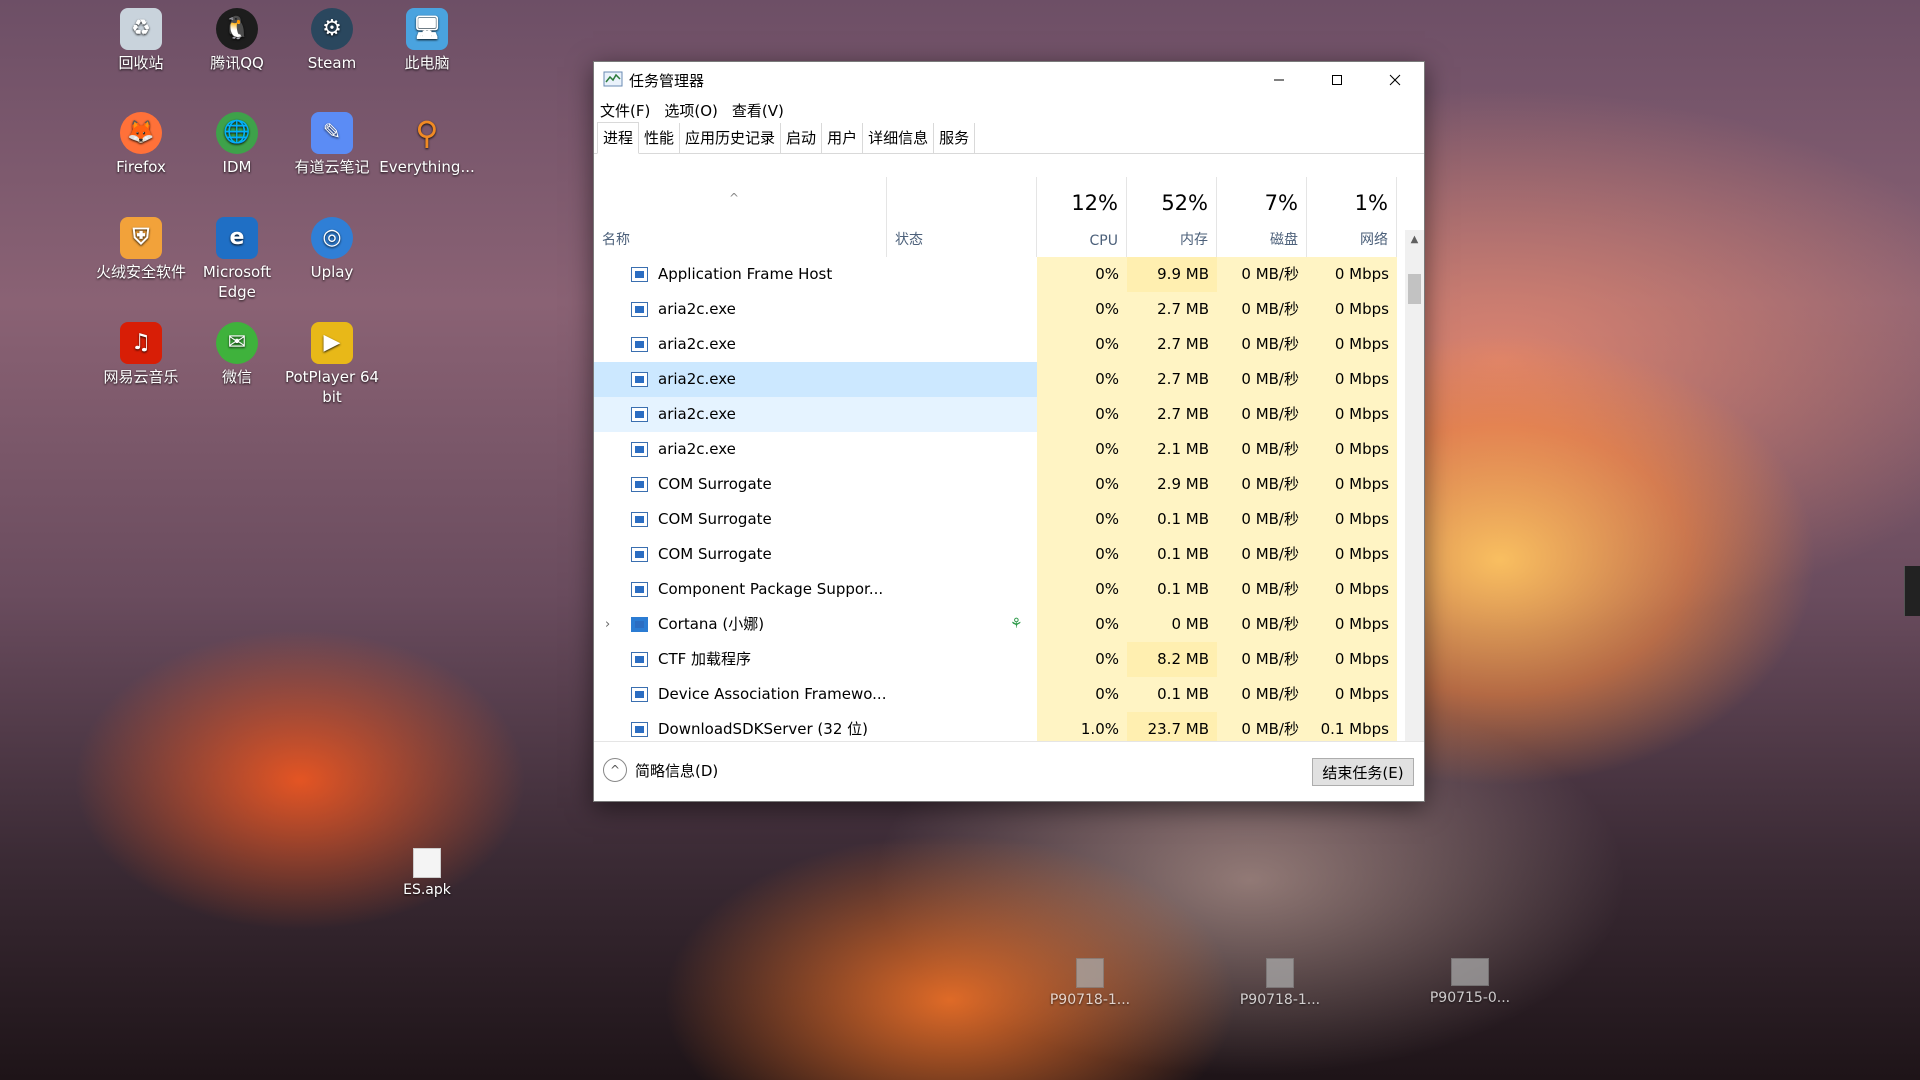 This screenshot has height=1080, width=1920. What do you see at coordinates (740, 217) in the screenshot?
I see `column-name: 名称` at bounding box center [740, 217].